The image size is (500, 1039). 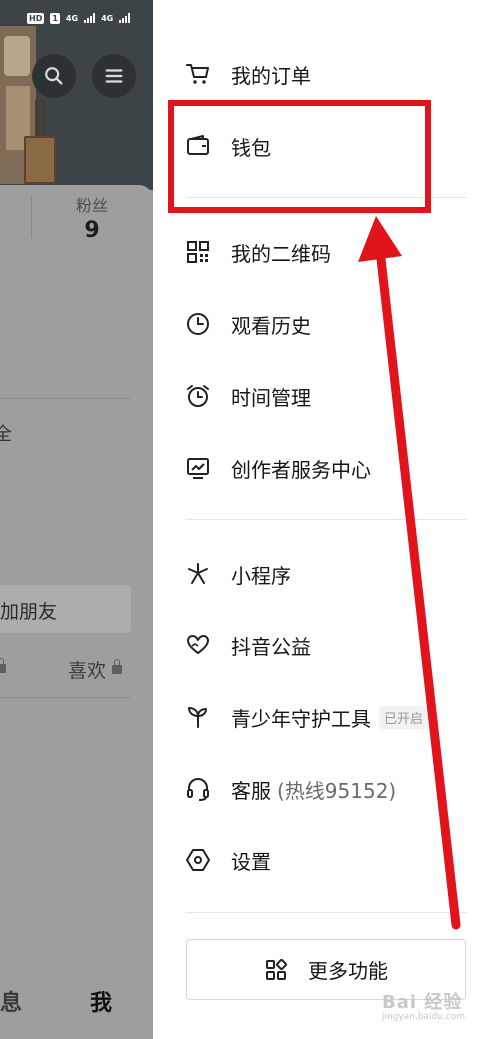 I want to click on signal-icon, so click(x=90, y=18).